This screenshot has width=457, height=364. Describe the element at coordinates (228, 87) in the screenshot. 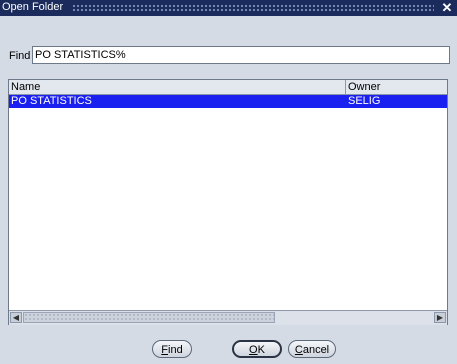

I see `grid-header: Name Owner` at that location.